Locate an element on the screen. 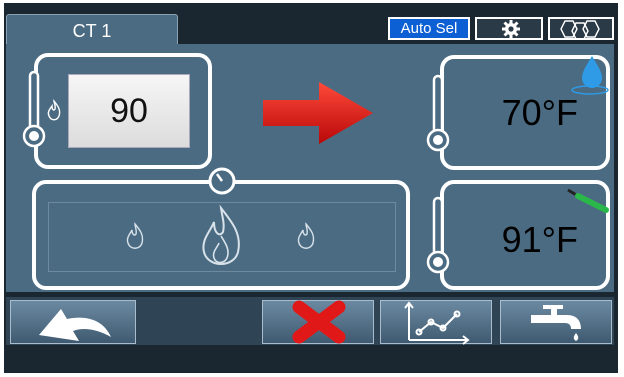 Image resolution: width=624 pixels, height=377 pixels. timer-icon is located at coordinates (222, 181).